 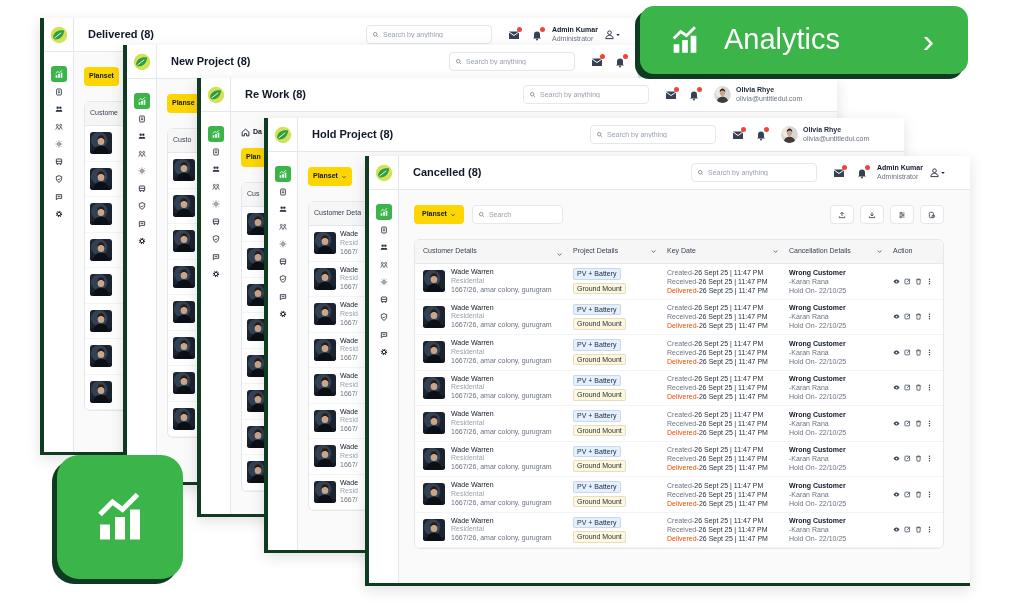 I want to click on banner-label: Analytics, so click(x=782, y=40).